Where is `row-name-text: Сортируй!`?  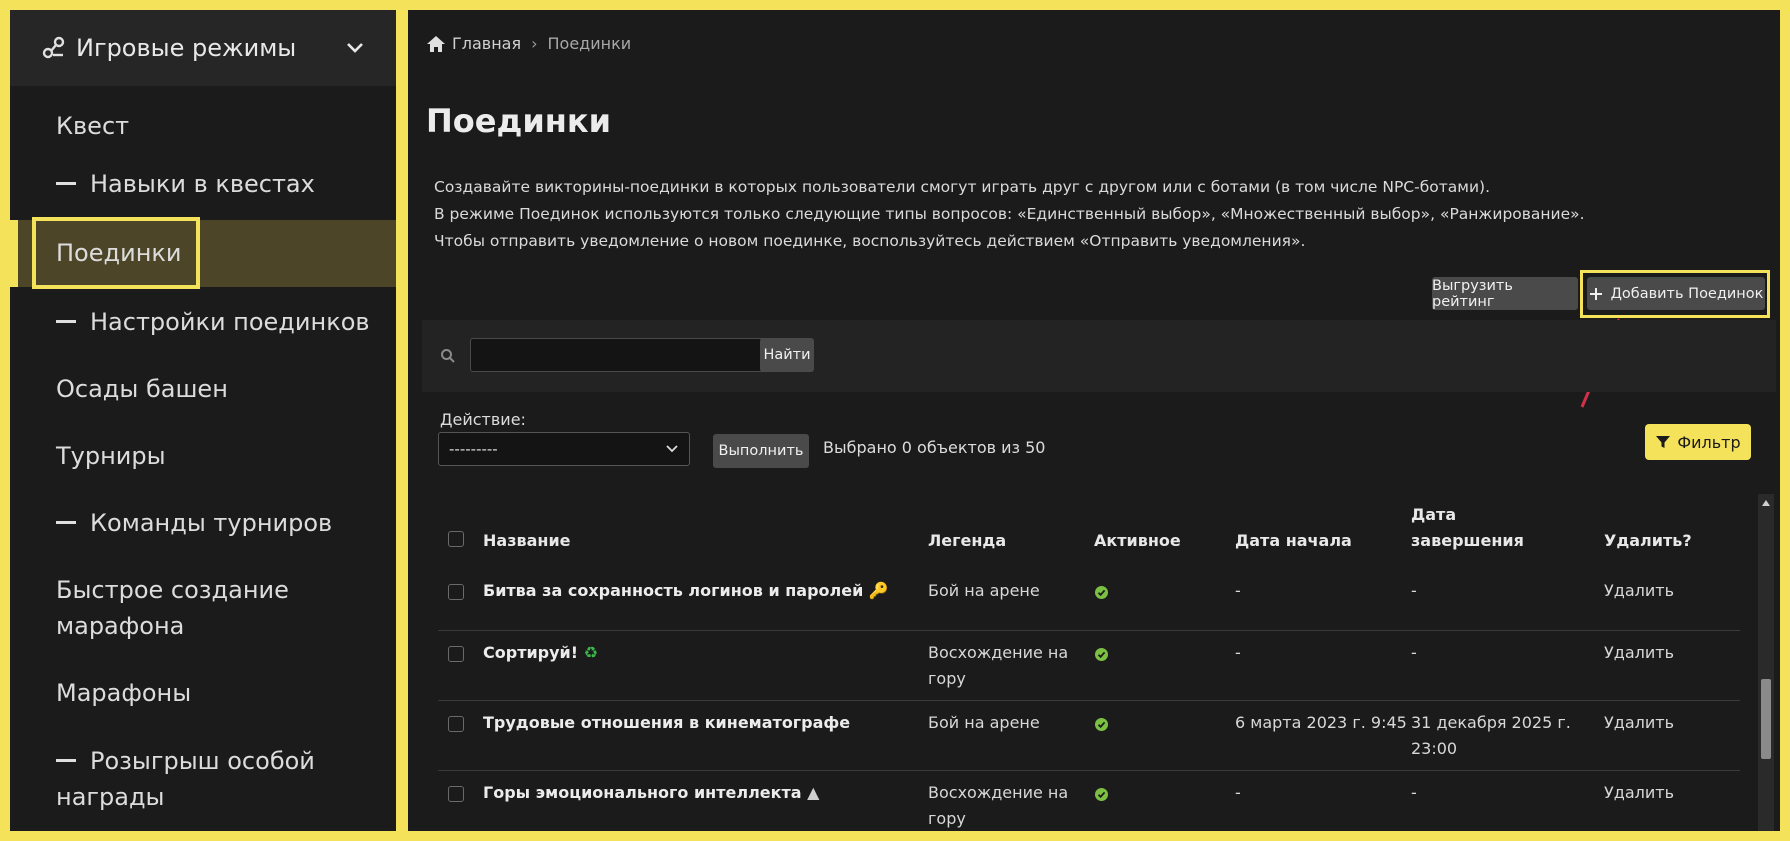
row-name-text: Сортируй! is located at coordinates (531, 652).